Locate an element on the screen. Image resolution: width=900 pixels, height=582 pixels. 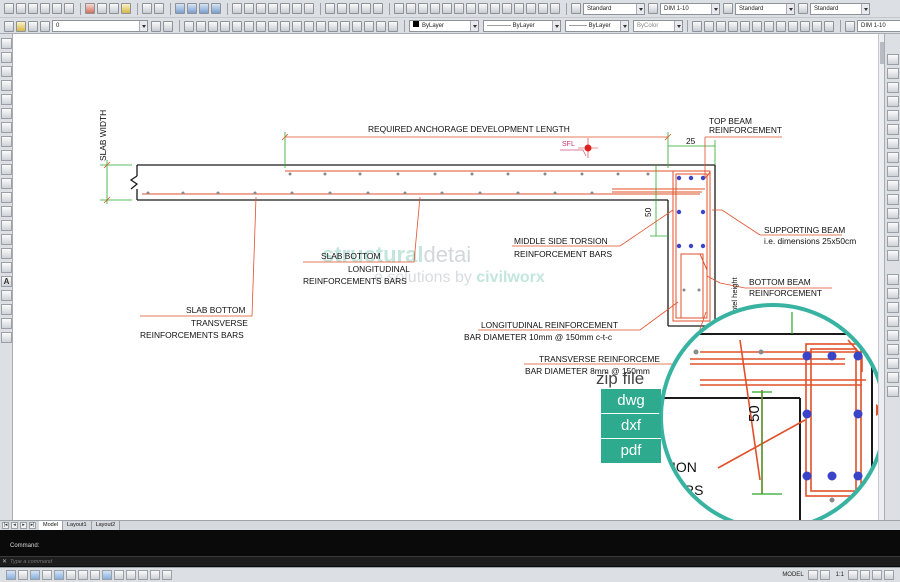
open-icon is located at coordinates (21, 8).